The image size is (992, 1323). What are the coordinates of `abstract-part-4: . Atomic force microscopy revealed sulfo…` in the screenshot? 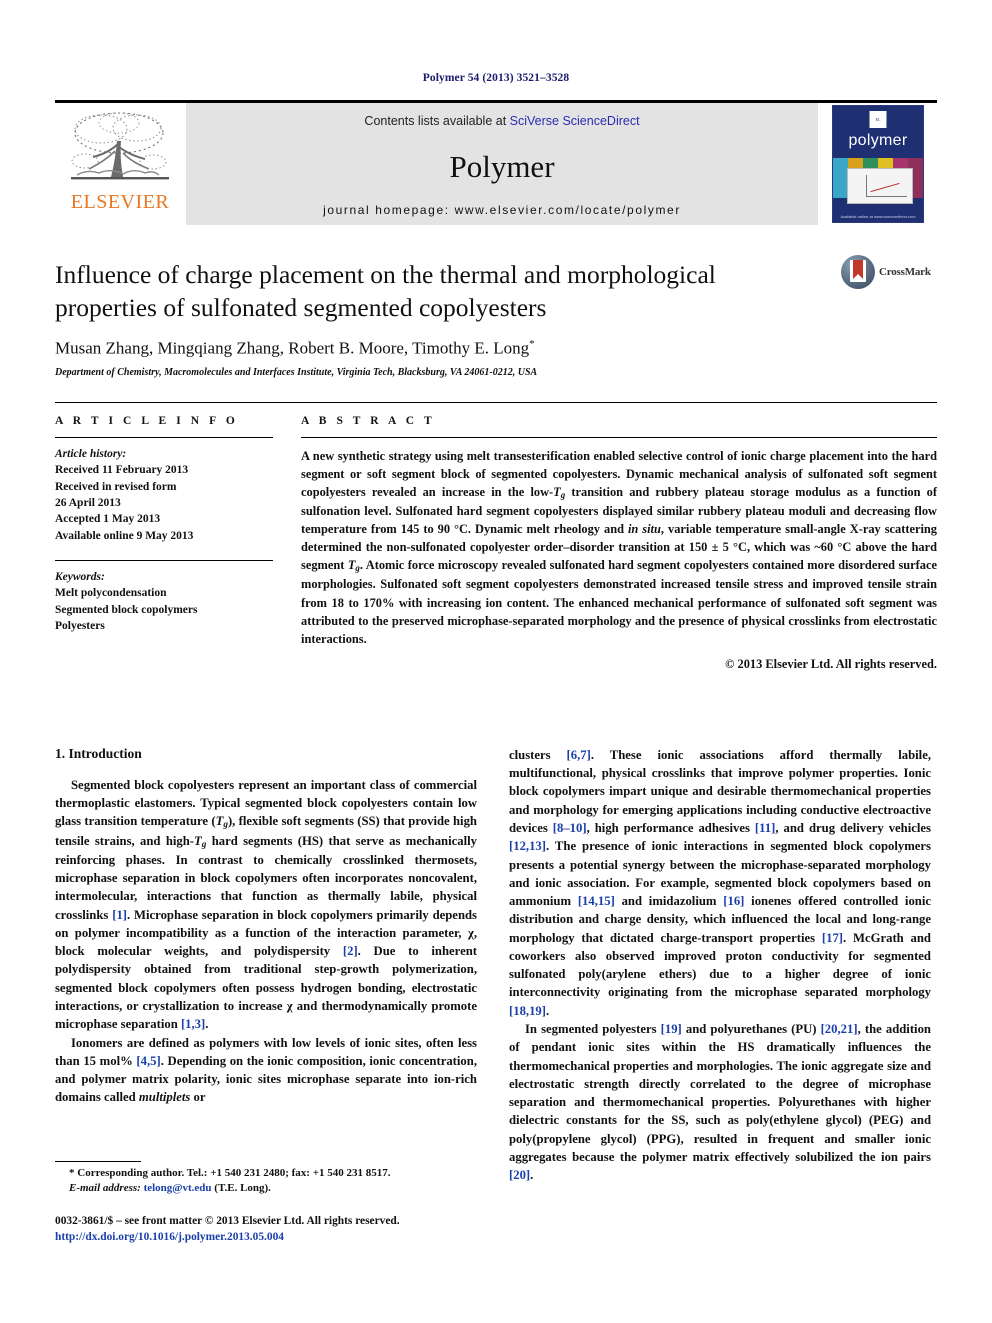 It's located at (619, 602).